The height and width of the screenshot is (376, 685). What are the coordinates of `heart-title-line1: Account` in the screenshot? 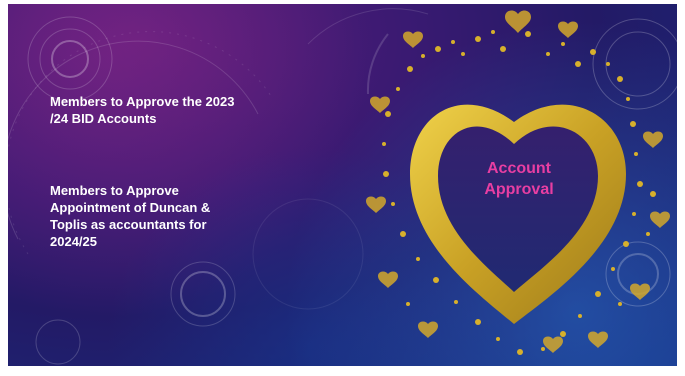 It's located at (519, 168).